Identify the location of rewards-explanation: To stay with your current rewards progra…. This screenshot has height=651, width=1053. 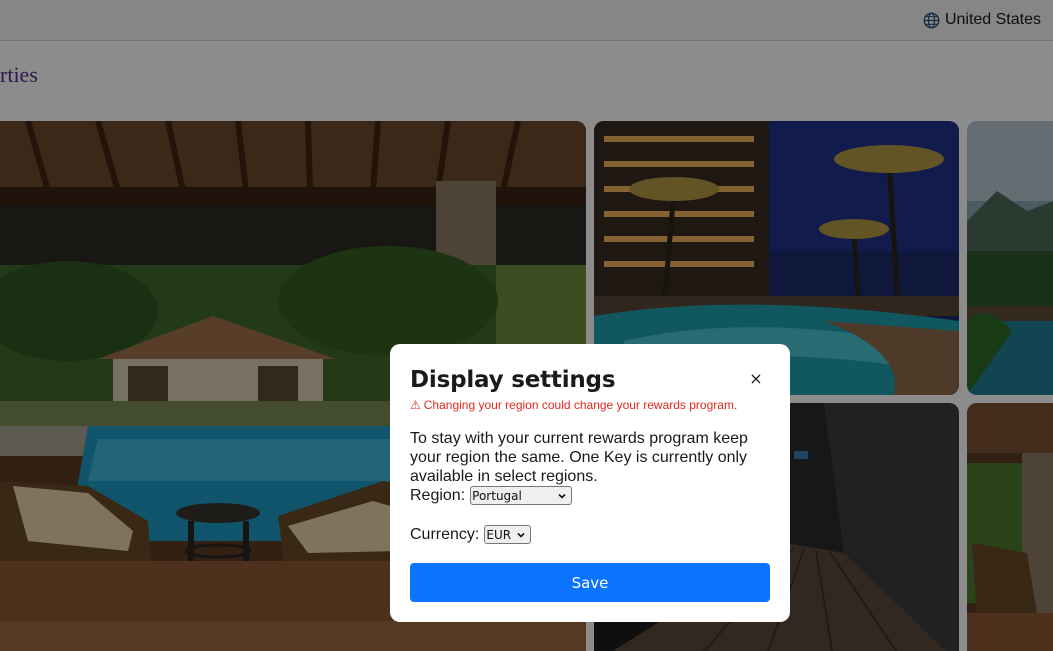
(579, 457).